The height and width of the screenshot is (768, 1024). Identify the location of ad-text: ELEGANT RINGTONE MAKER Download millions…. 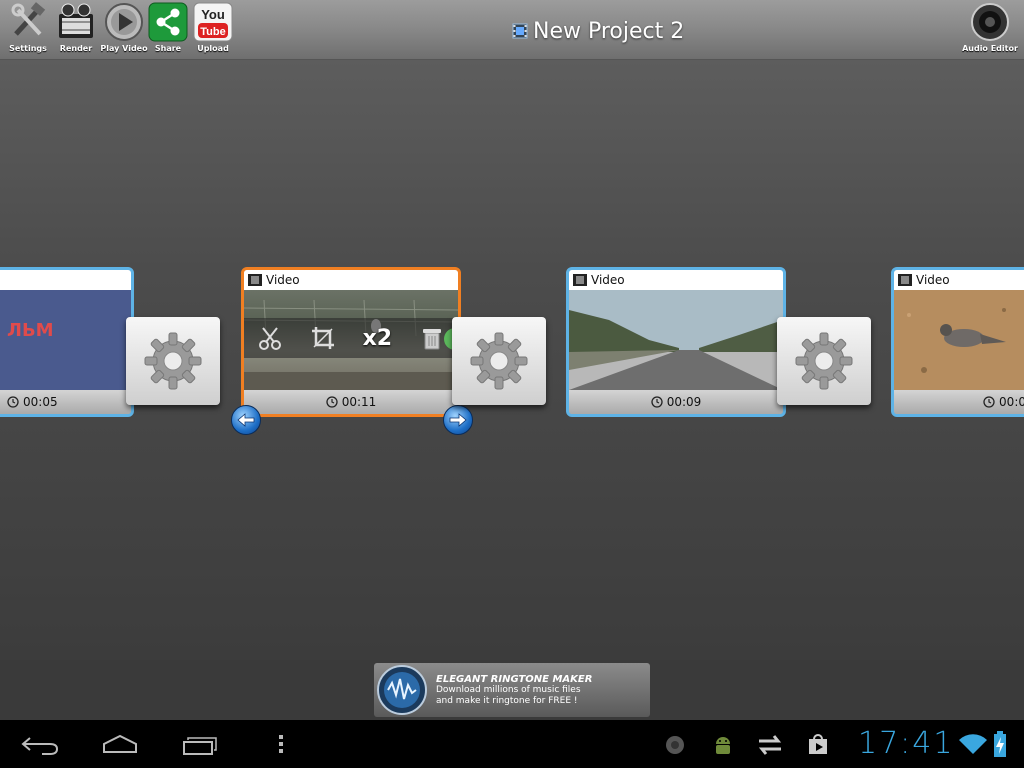
(511, 690).